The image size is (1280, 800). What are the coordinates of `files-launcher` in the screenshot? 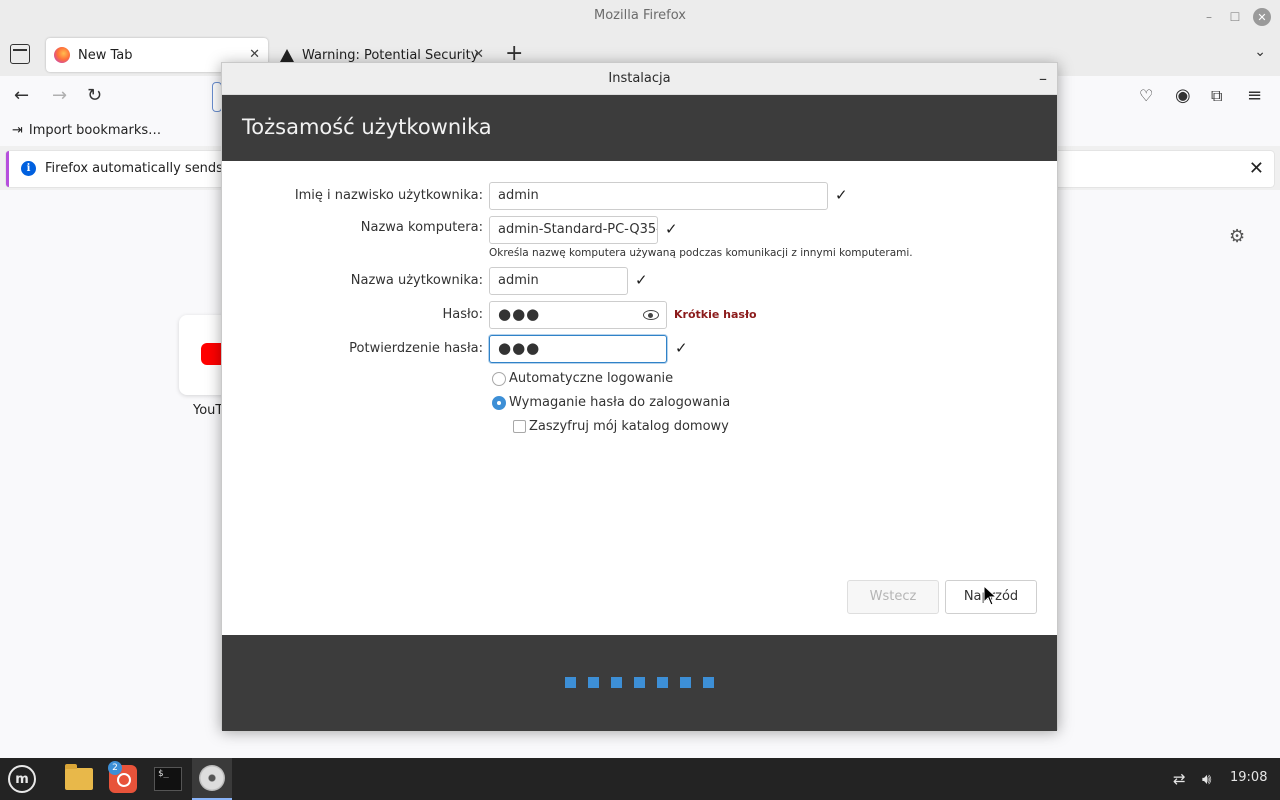 It's located at (79, 779).